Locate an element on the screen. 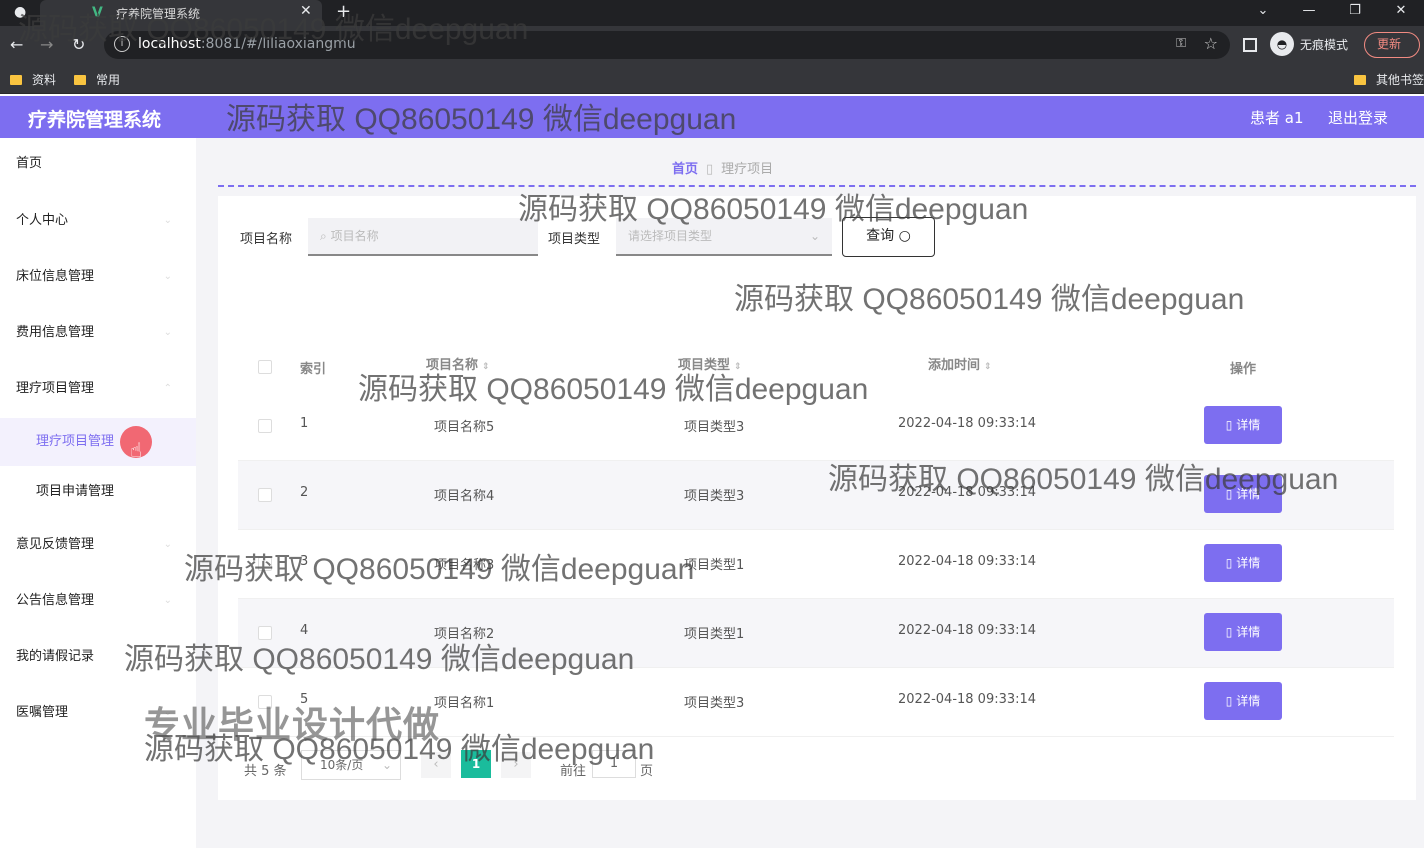  sidebar-item-beds: 床位信息管理 ⌄ is located at coordinates (98, 277).